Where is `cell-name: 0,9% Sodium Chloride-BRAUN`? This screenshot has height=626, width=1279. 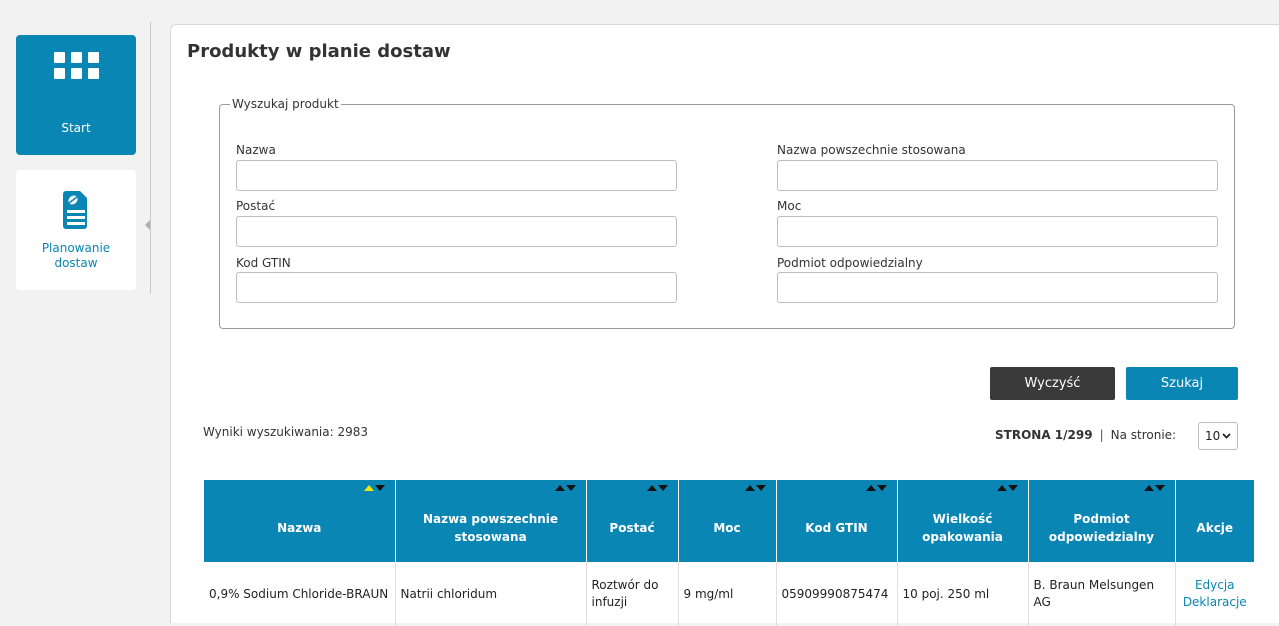 cell-name: 0,9% Sodium Chloride-BRAUN is located at coordinates (300, 594).